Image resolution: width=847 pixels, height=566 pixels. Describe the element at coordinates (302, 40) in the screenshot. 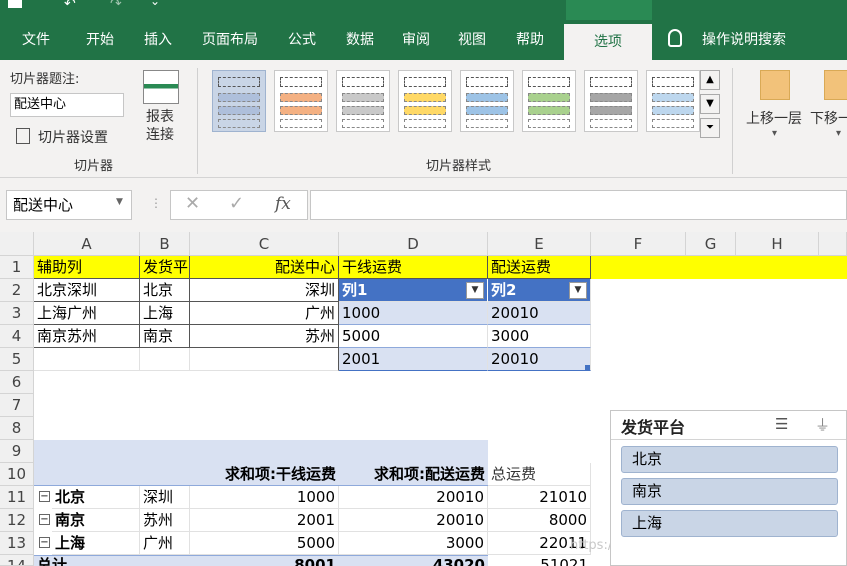

I see `tab-formulas: 公式` at that location.